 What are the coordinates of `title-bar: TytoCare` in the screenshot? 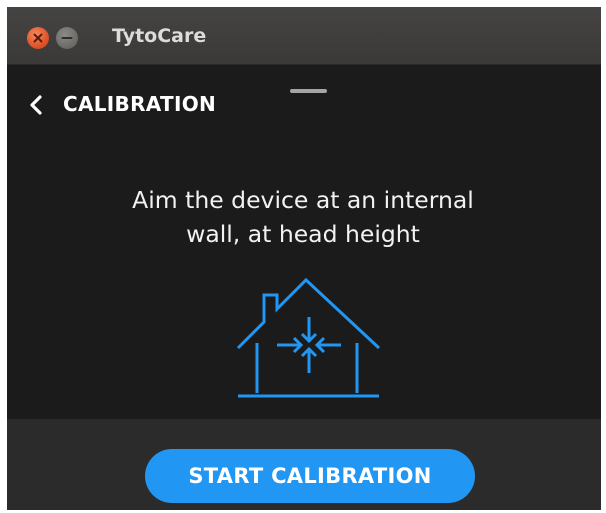 It's located at (304, 36).